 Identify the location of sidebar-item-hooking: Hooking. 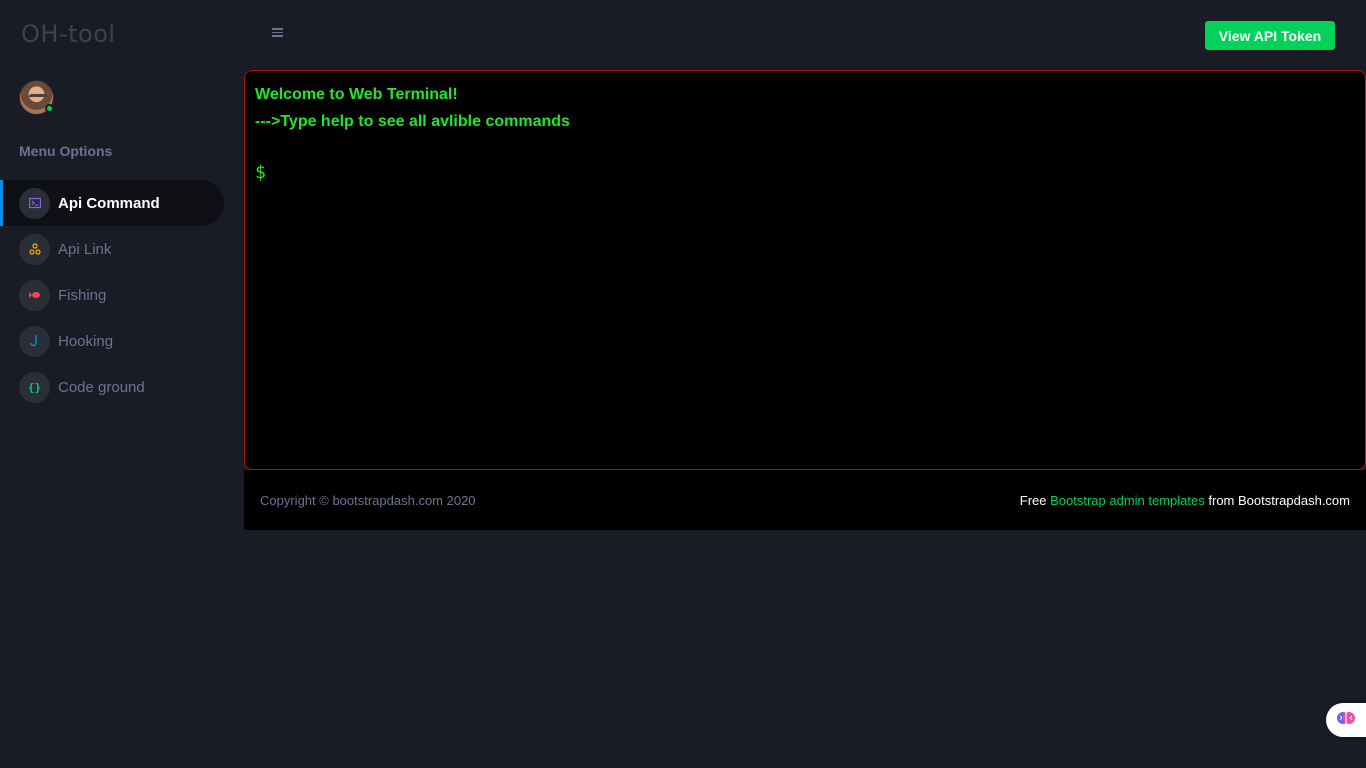
(112, 341).